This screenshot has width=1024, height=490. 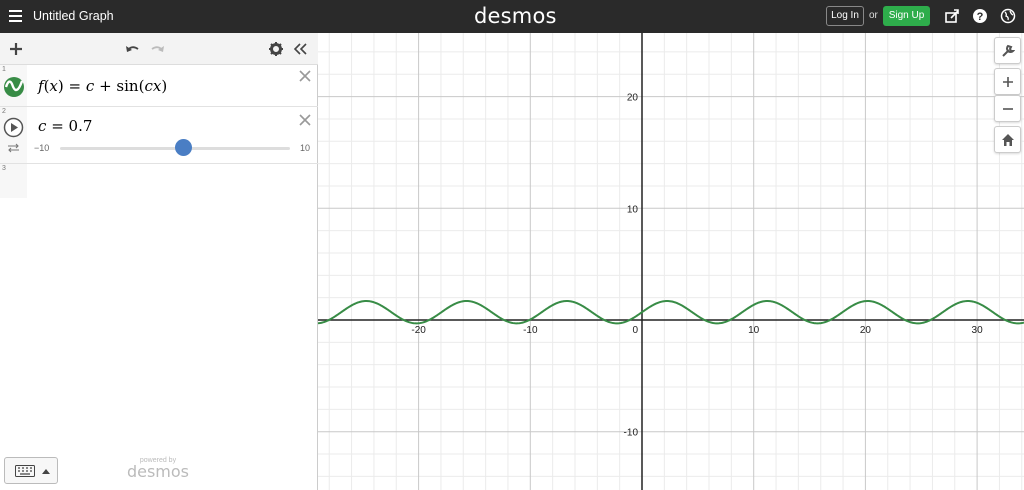 What do you see at coordinates (633, 98) in the screenshot?
I see `y-tick-label: 20` at bounding box center [633, 98].